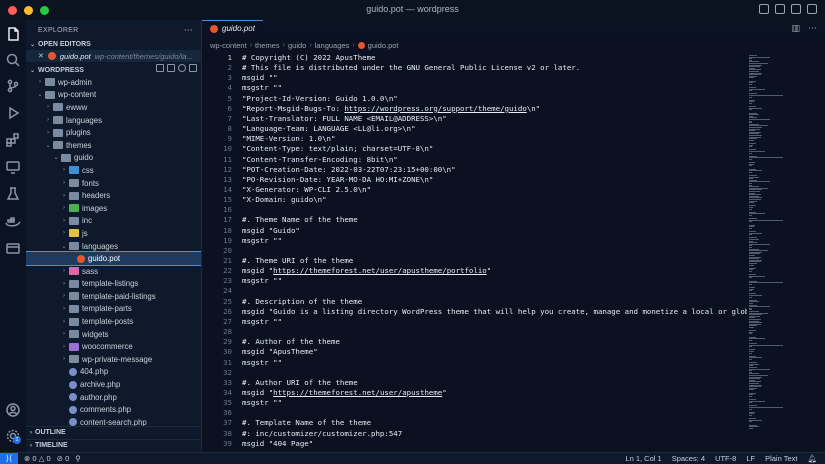  What do you see at coordinates (113, 432) in the screenshot?
I see `outline-section: › OUTLINE` at bounding box center [113, 432].